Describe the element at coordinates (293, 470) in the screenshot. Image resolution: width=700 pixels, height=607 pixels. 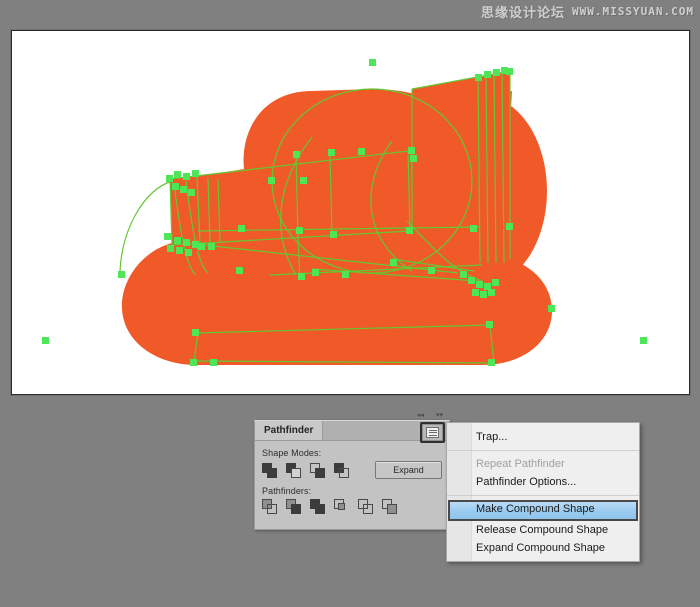
I see `minus-front-icon` at that location.